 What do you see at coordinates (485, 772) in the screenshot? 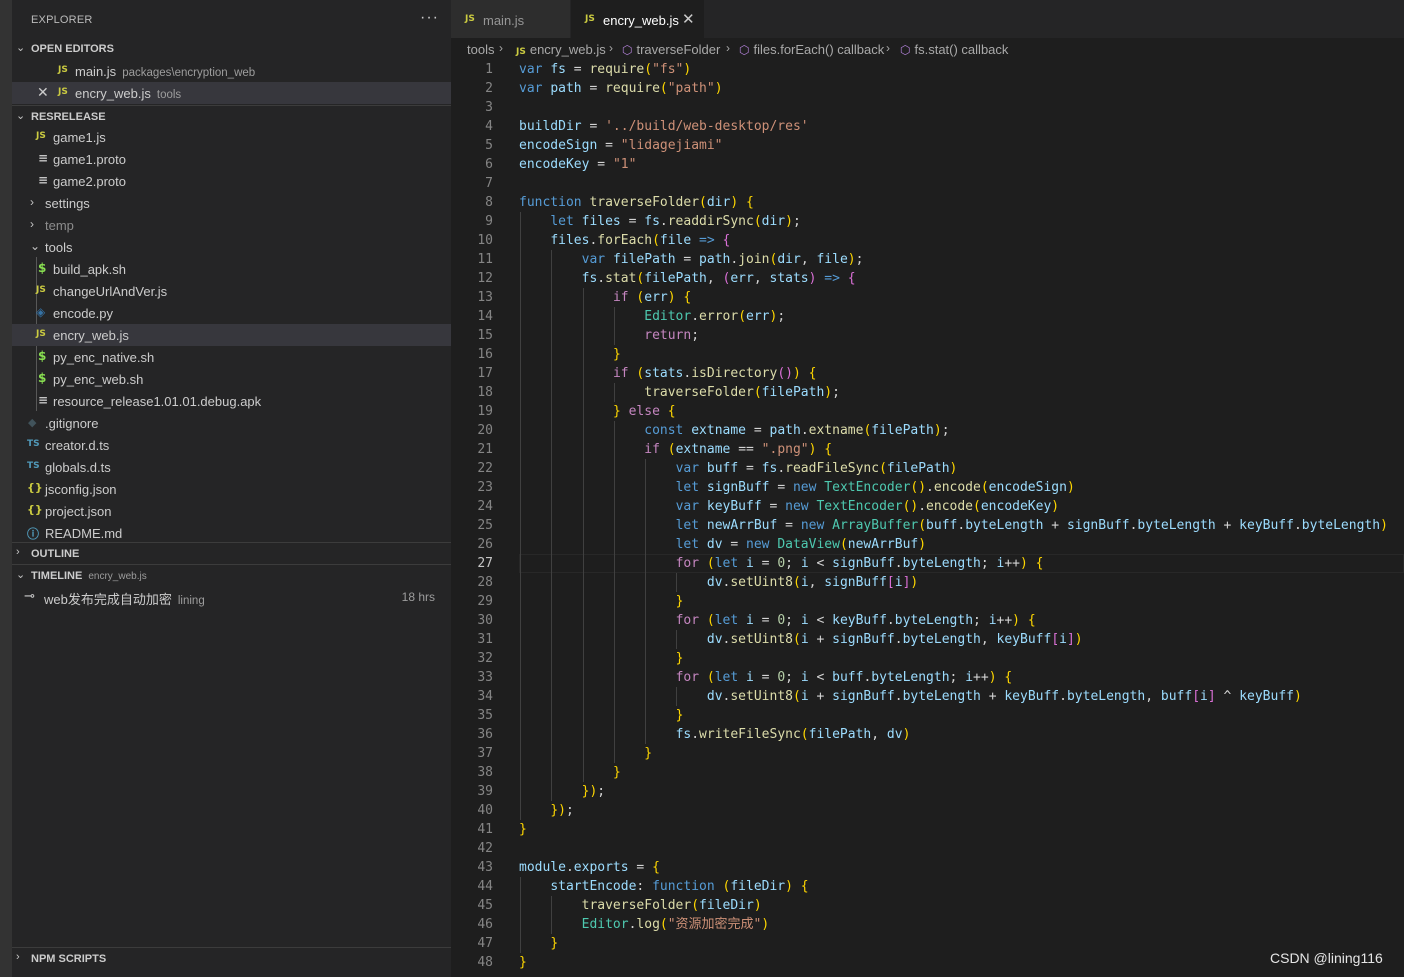
I see `line-number: 38` at bounding box center [485, 772].